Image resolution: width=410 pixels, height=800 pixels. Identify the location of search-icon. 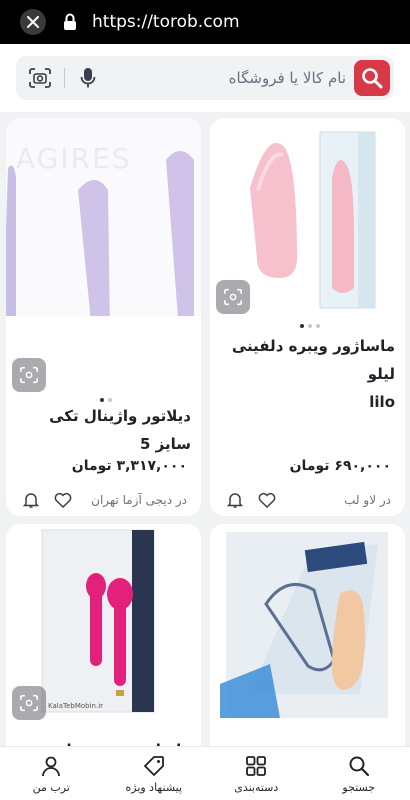
(359, 766).